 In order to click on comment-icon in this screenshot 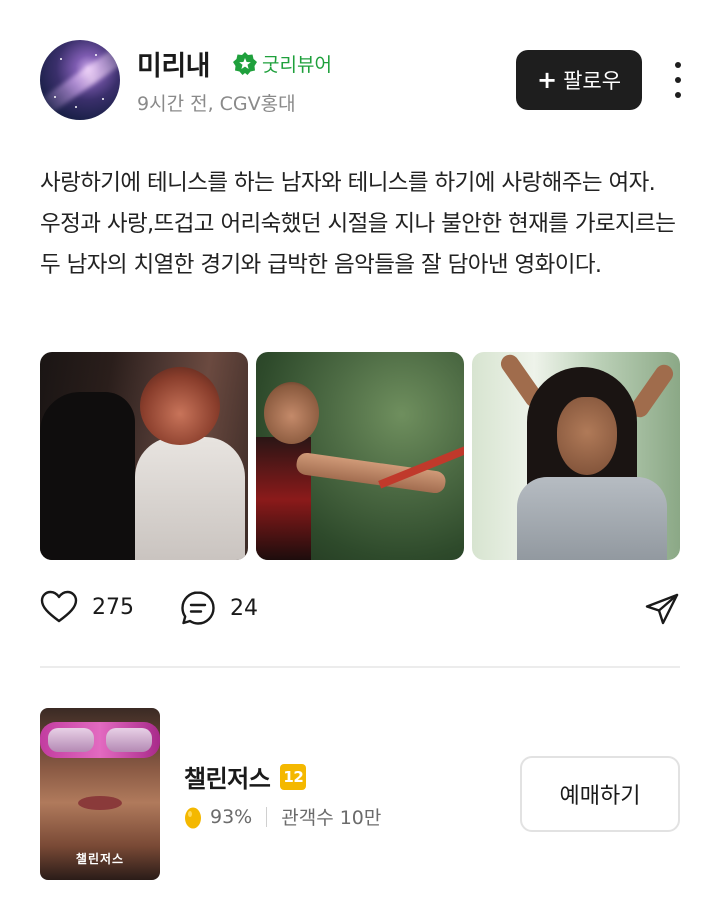, I will do `click(198, 608)`.